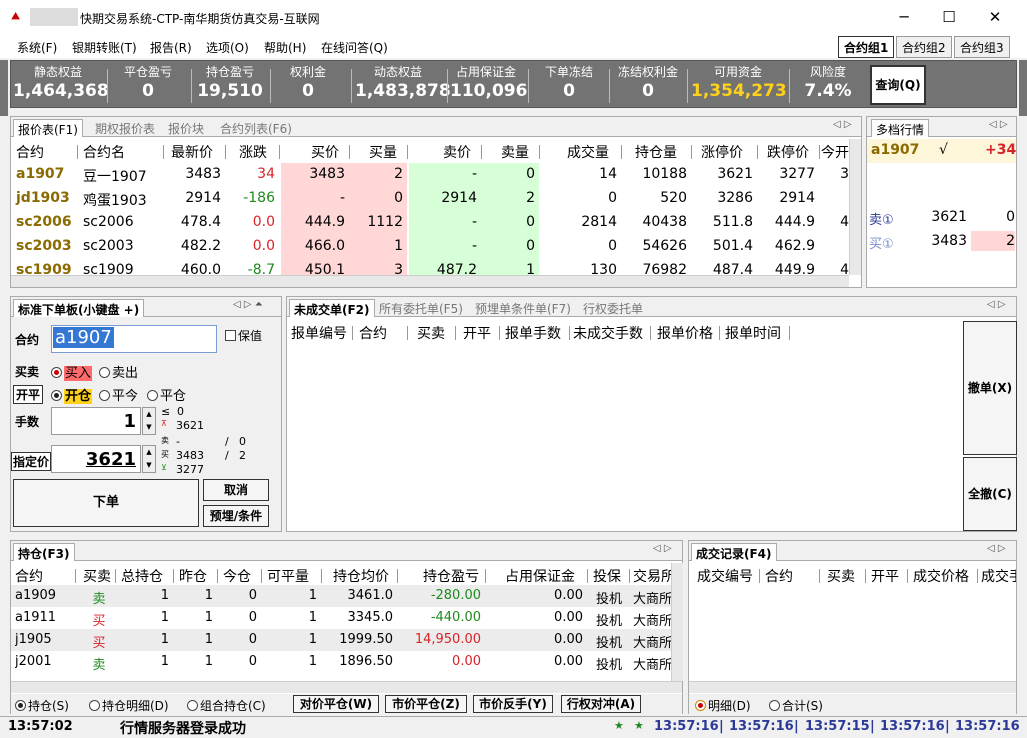 This screenshot has height=738, width=1027. I want to click on position-row: a1909 卖 1 1 0 1 3461.0 -280.00 0.00 投机 大商所, so click(341, 596).